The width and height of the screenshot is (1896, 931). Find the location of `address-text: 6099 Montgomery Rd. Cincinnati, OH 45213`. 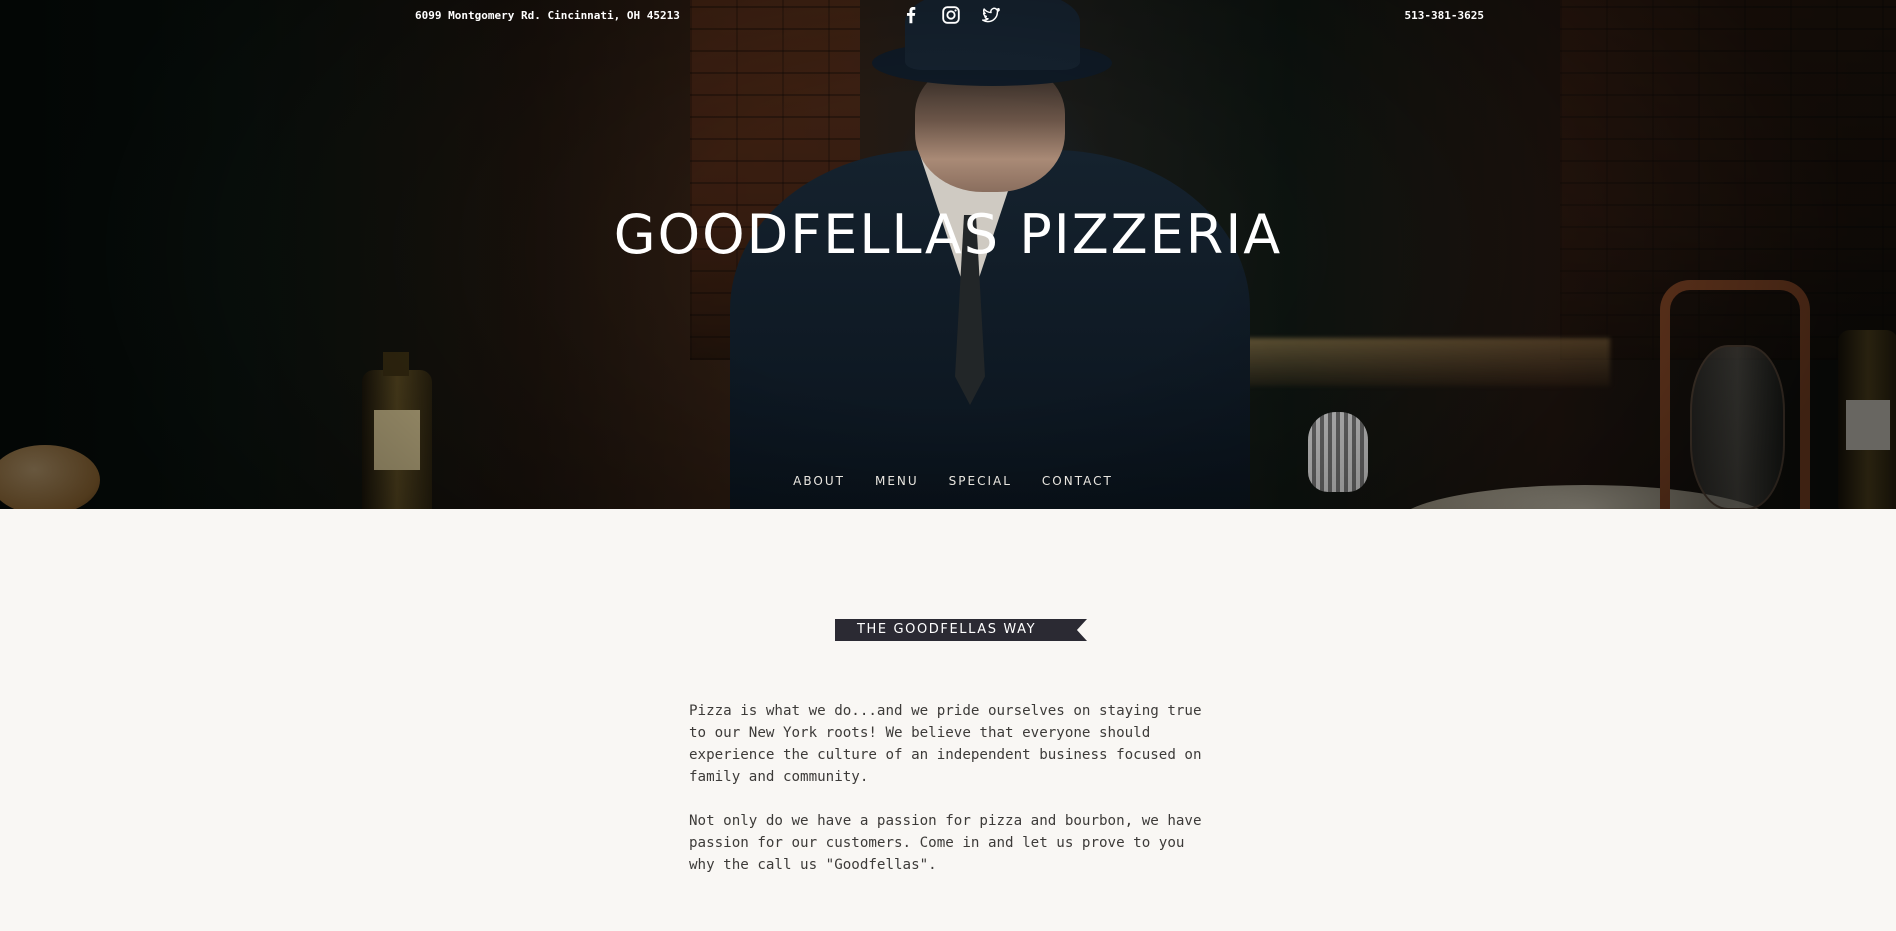

address-text: 6099 Montgomery Rd. Cincinnati, OH 45213 is located at coordinates (547, 15).